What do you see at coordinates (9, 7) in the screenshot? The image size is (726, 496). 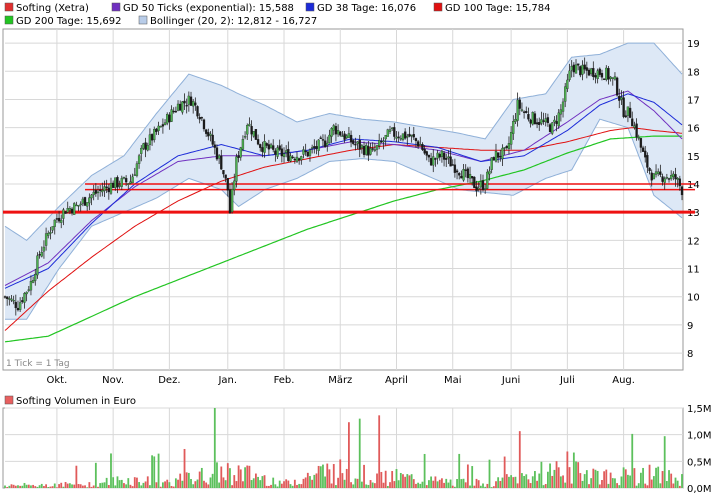 I see `legend-swatch-softing` at bounding box center [9, 7].